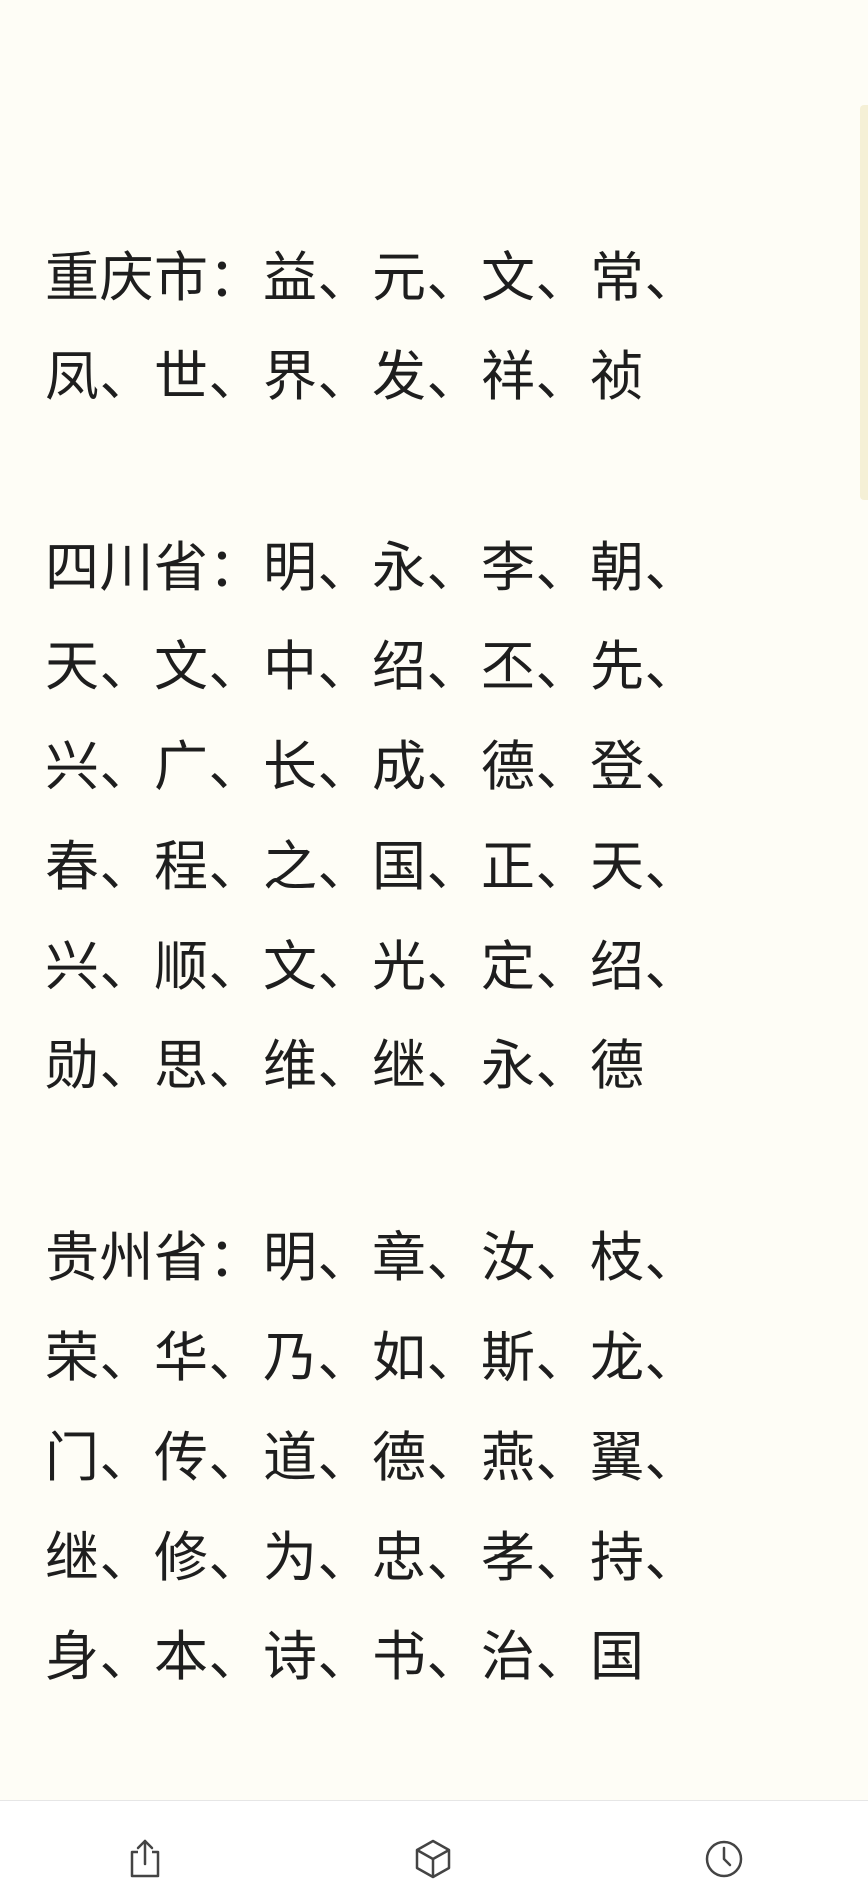 This screenshot has height=1893, width=868. What do you see at coordinates (372, 966) in the screenshot?
I see `text-line: 兴、顺、文、光、定、绍、` at bounding box center [372, 966].